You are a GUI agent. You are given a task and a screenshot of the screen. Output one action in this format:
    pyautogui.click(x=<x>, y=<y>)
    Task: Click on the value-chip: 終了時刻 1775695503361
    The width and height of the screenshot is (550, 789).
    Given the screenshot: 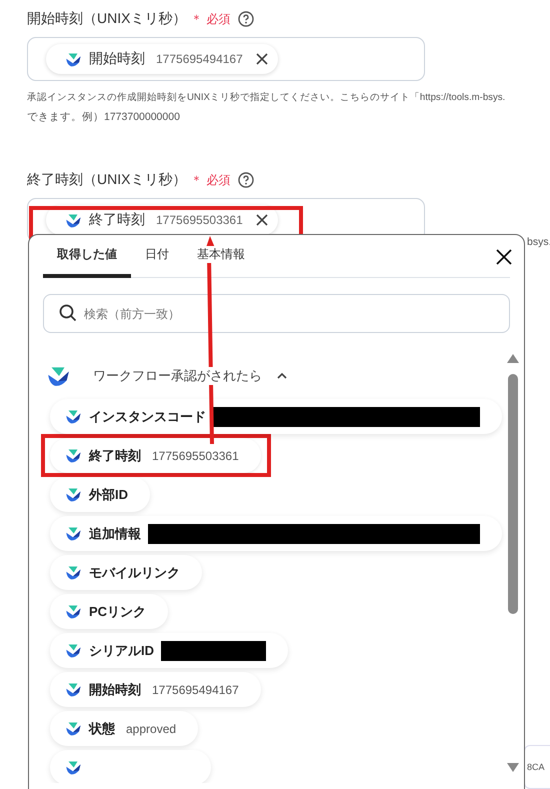 What is the action you would take?
    pyautogui.click(x=155, y=455)
    